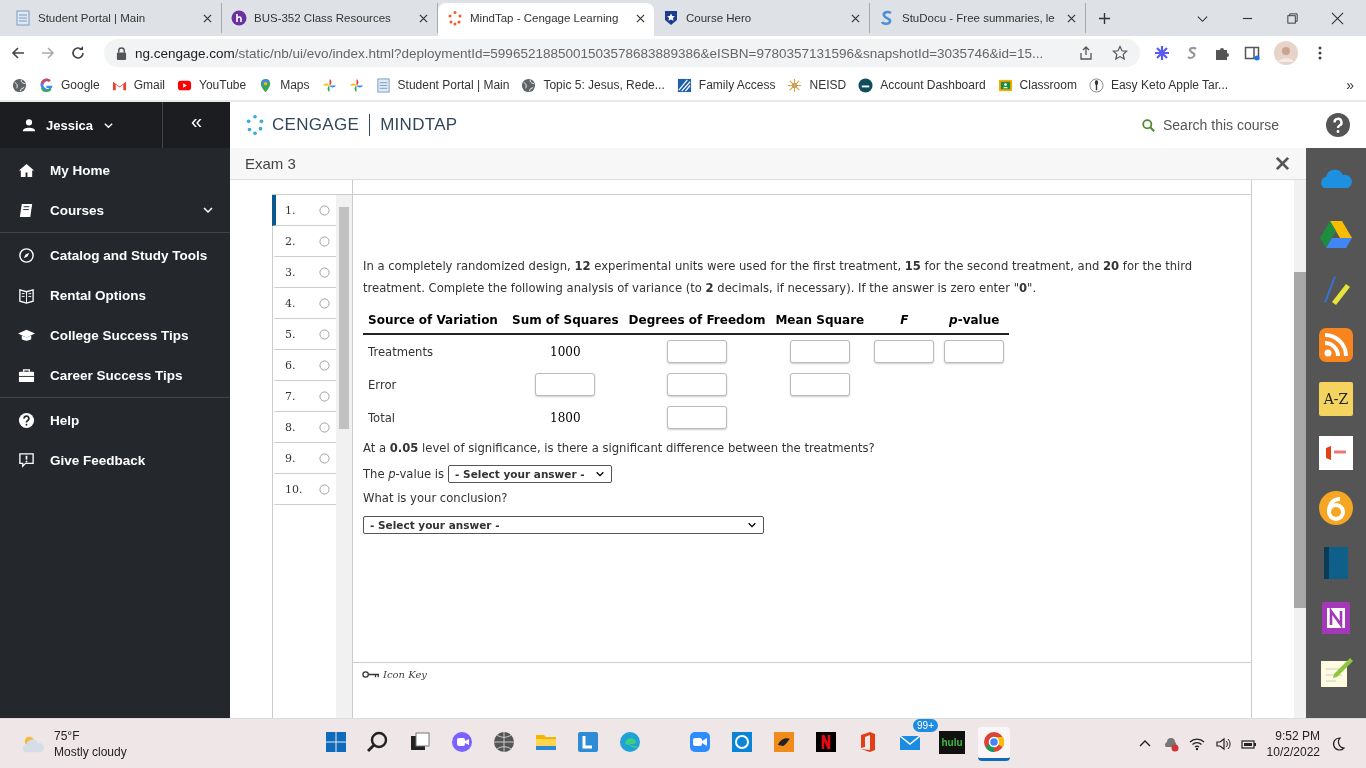 Image resolution: width=1366 pixels, height=768 pixels. Describe the element at coordinates (737, 85) in the screenshot. I see `bookmark-link: Family Access` at that location.